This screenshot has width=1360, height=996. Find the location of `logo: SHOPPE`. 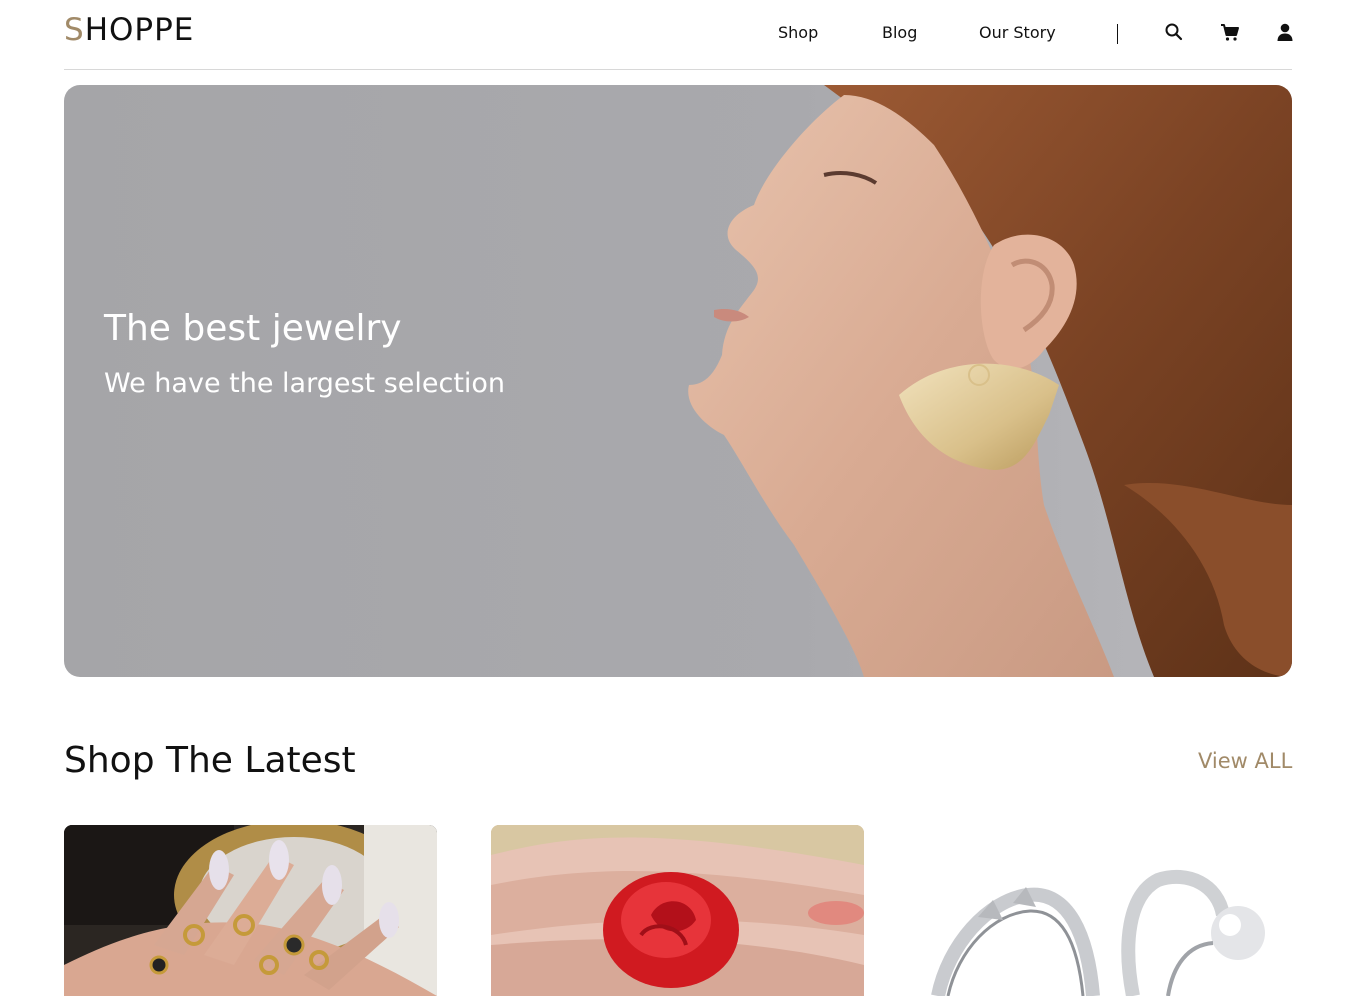

logo: SHOPPE is located at coordinates (129, 30).